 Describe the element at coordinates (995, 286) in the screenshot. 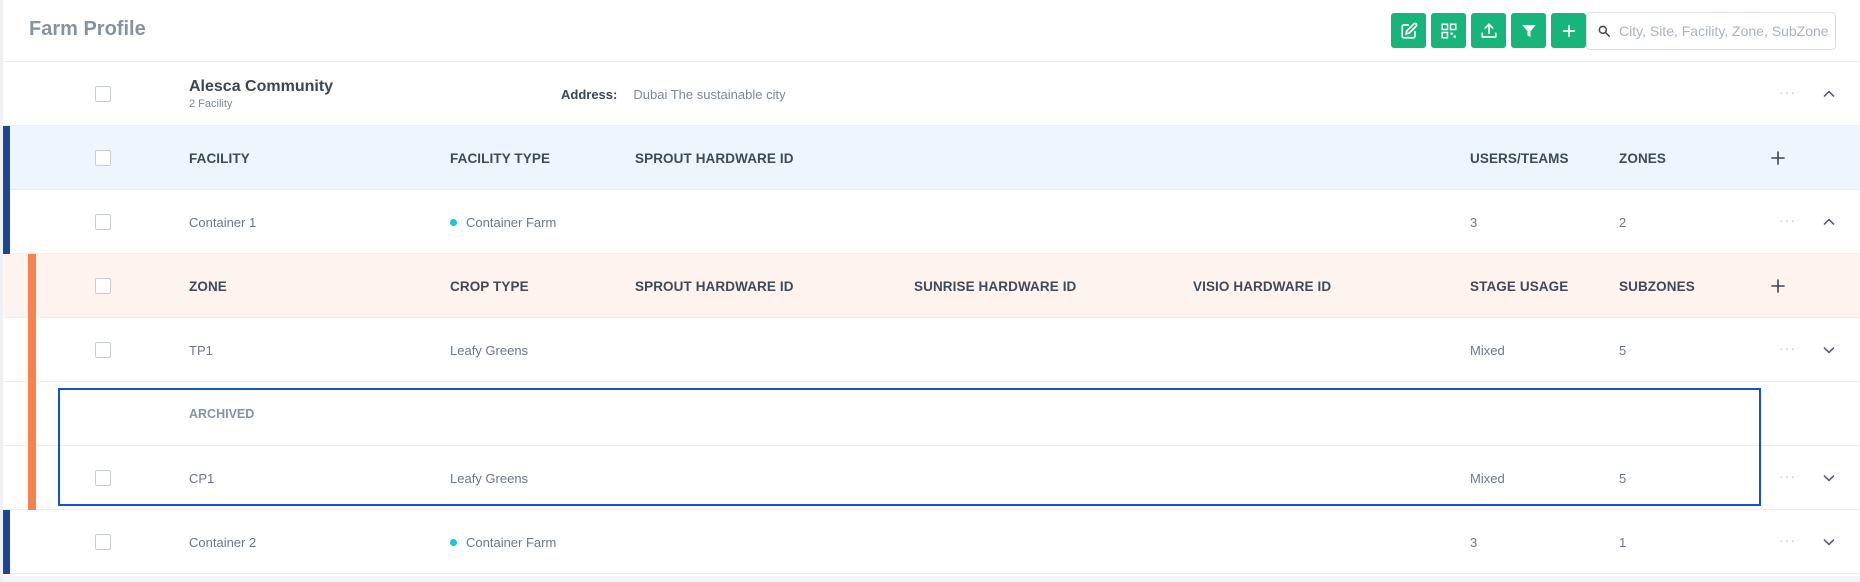

I see `sunrise-hardware-column-header: SUNRISE HARDWARE ID` at that location.